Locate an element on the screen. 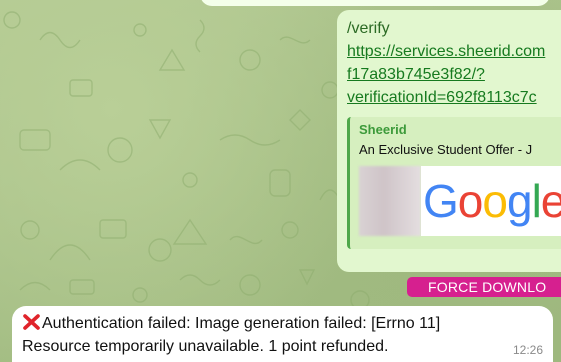  verification-link-line-3: verificationId=692f8113c7c is located at coordinates (454, 97).